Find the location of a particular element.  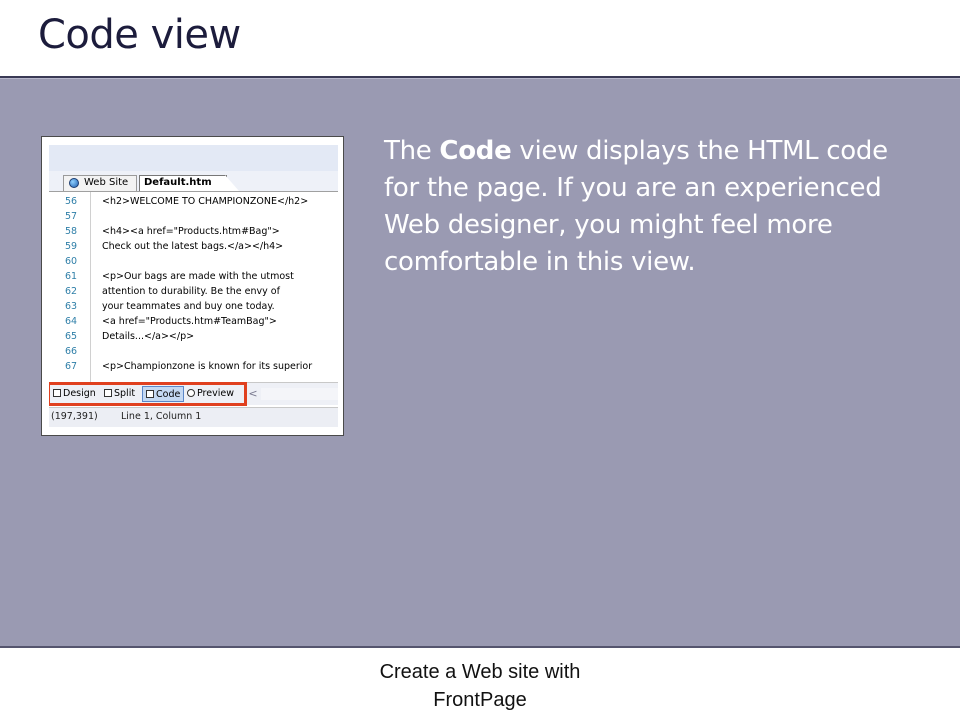

globe-icon is located at coordinates (74, 183).